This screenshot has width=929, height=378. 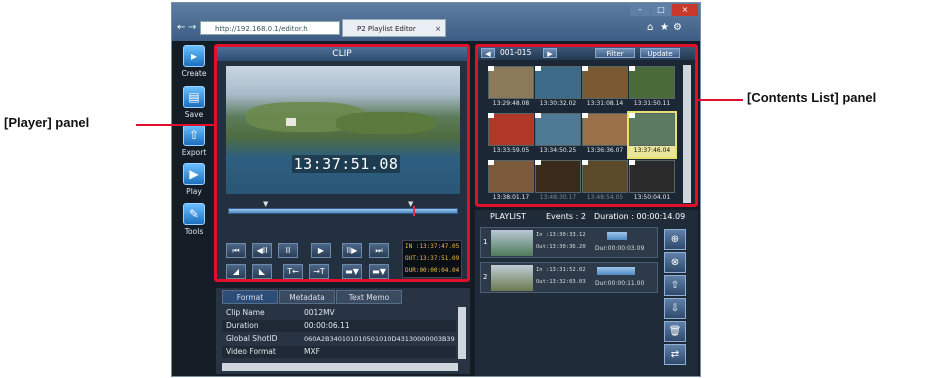 What do you see at coordinates (561, 270) in the screenshot?
I see `playlist-in: In :13:31:52.02` at bounding box center [561, 270].